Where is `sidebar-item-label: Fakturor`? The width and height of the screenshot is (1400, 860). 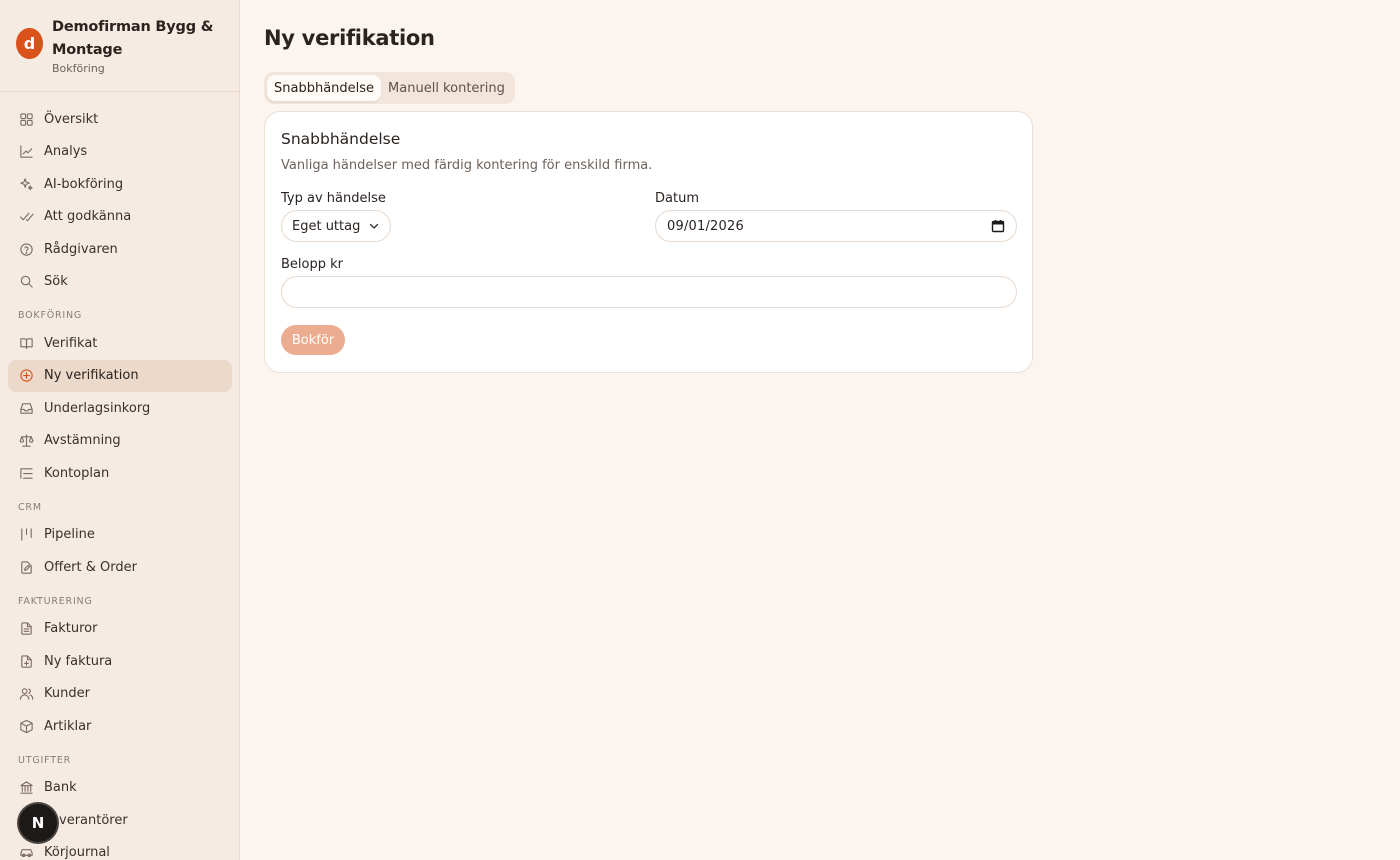
sidebar-item-label: Fakturor is located at coordinates (71, 628).